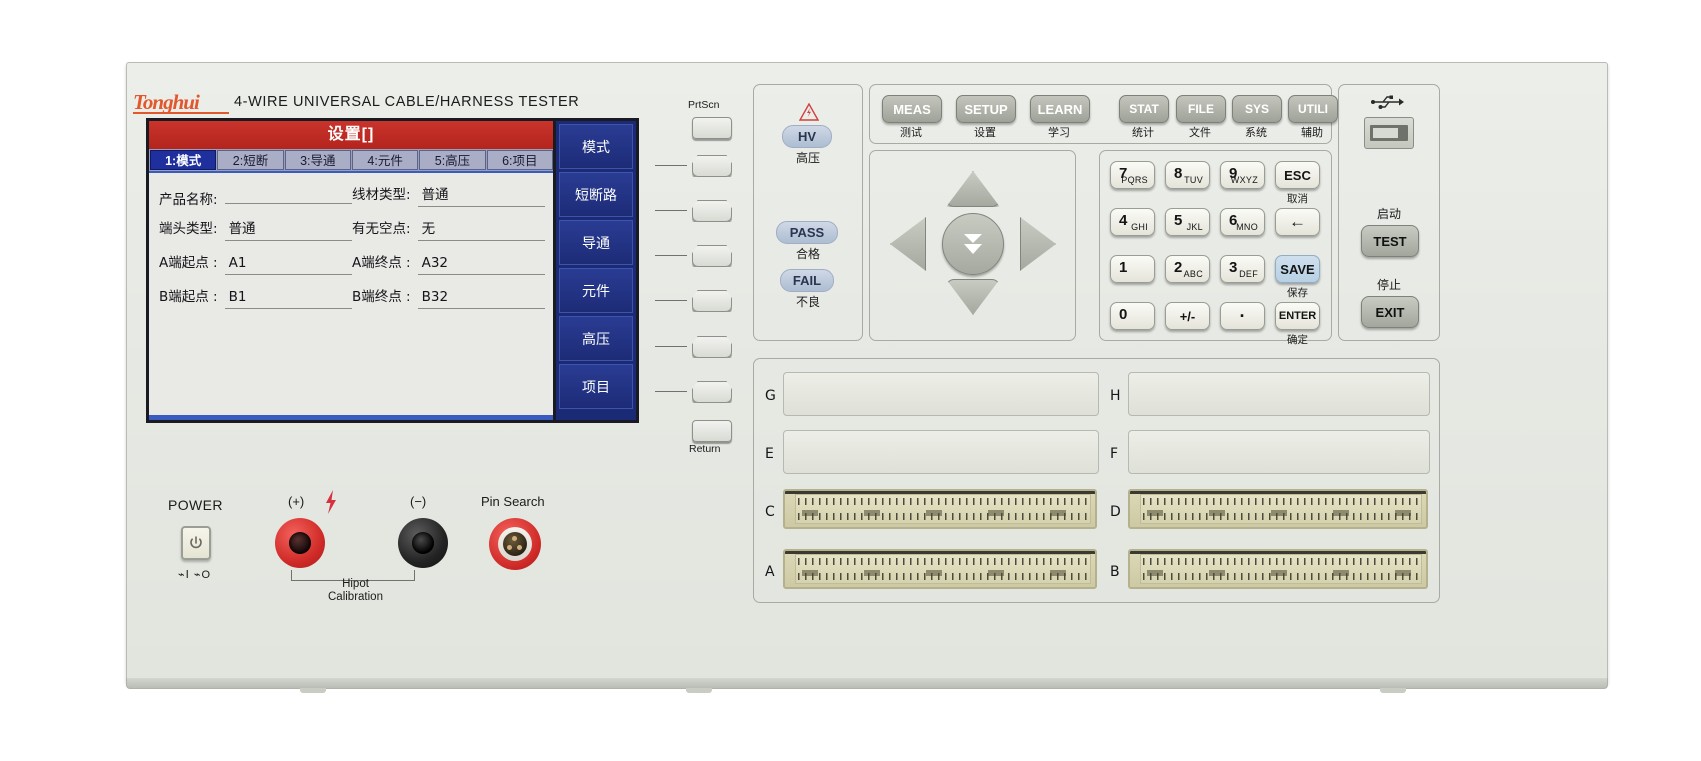 This screenshot has height=761, width=1701. Describe the element at coordinates (1256, 132) in the screenshot. I see `sys-sublabel: 系统` at that location.